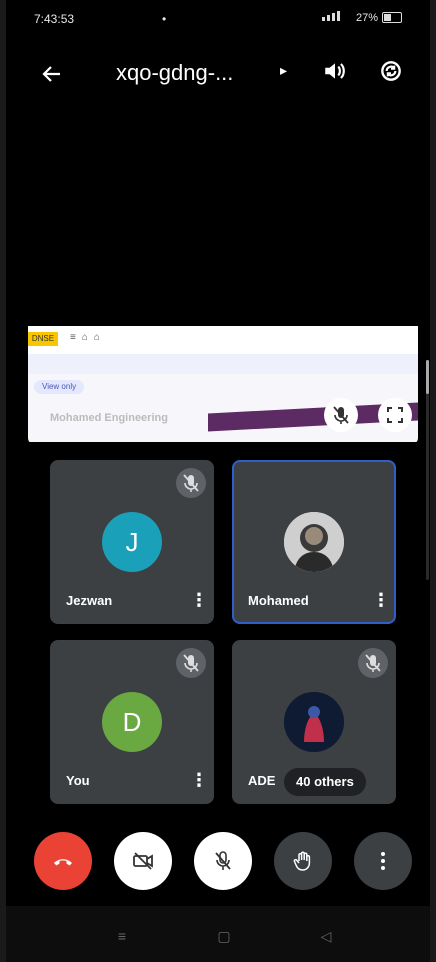 This screenshot has width=436, height=962. What do you see at coordinates (262, 780) in the screenshot?
I see `participant-name: ADE` at bounding box center [262, 780].